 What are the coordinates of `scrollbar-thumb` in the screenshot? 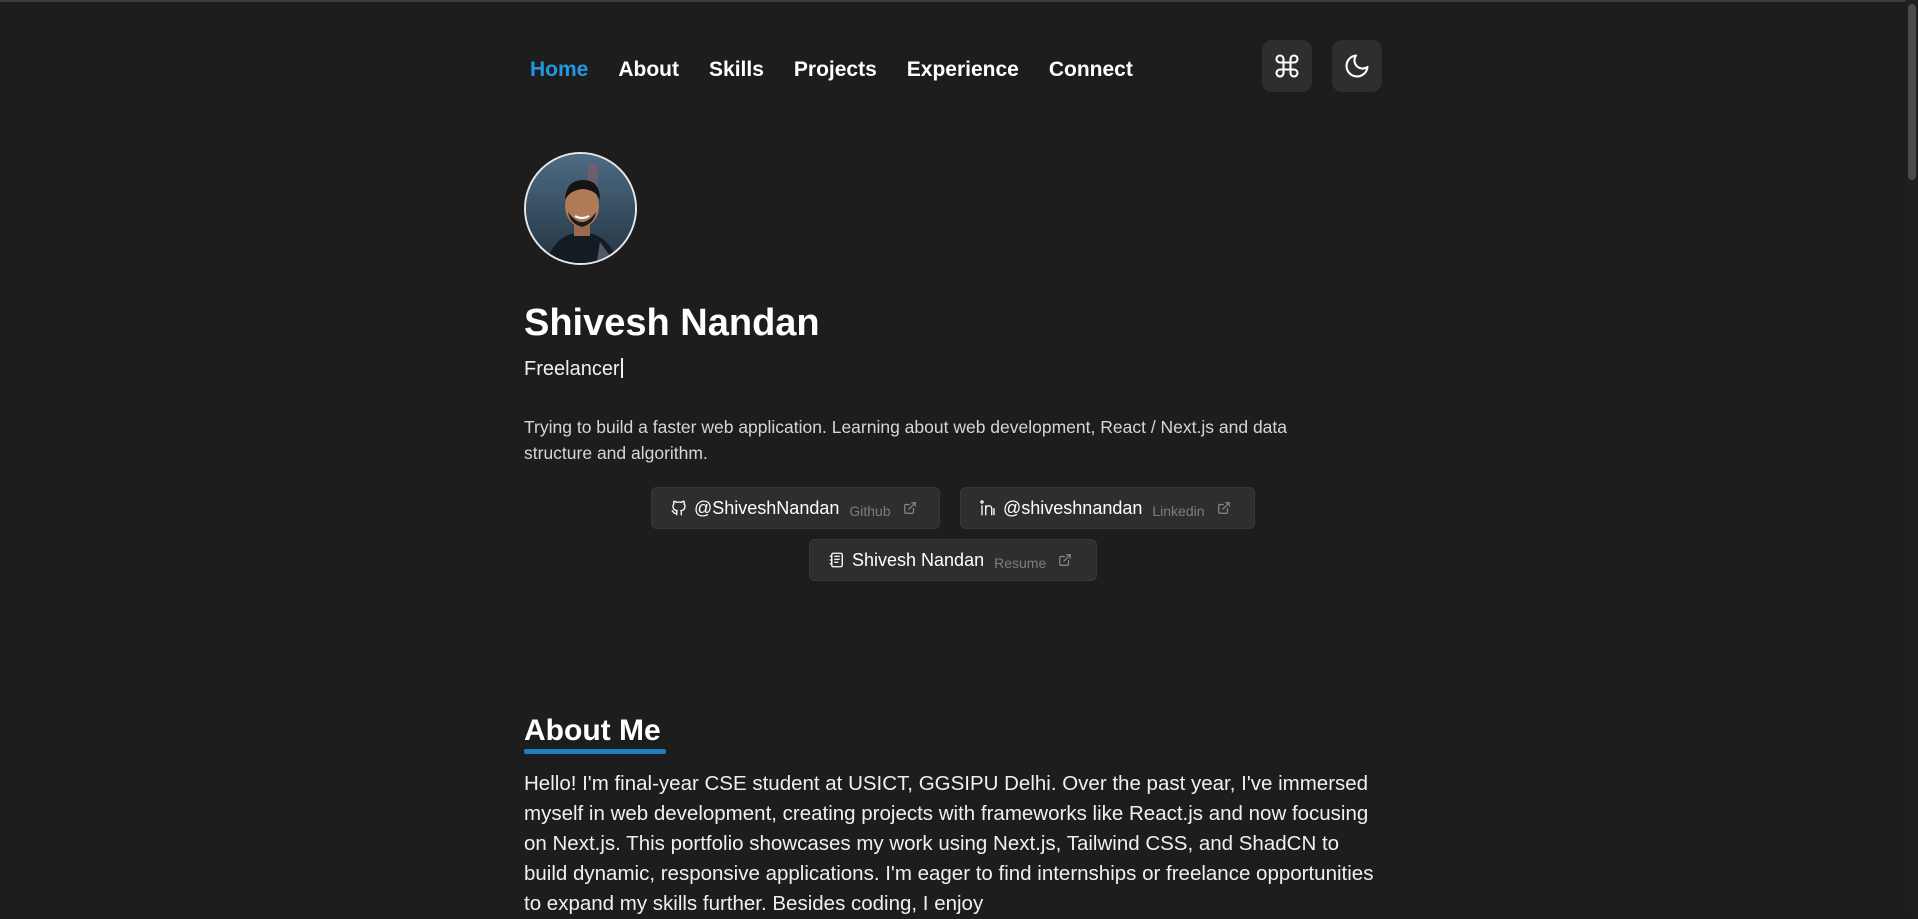 It's located at (1912, 92).